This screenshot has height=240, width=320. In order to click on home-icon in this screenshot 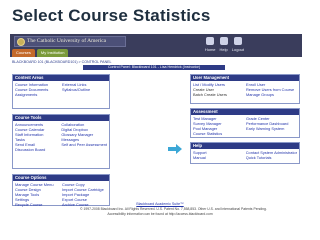, I will do `click(210, 41)`.